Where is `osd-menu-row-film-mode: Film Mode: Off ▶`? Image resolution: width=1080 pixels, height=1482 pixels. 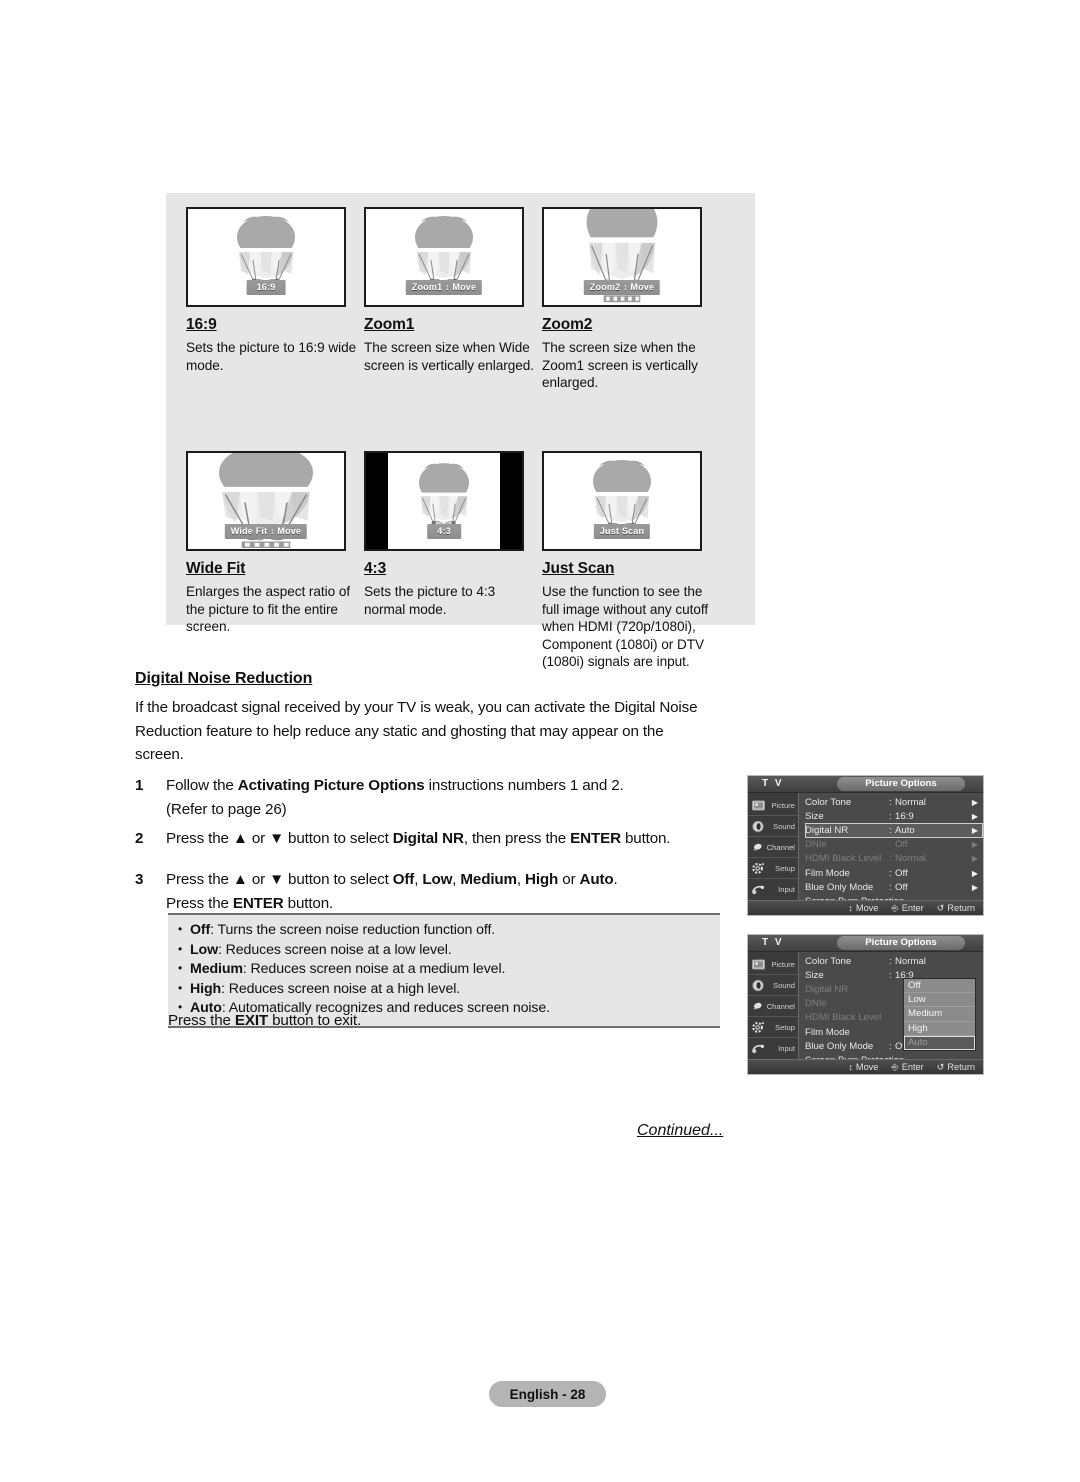 osd-menu-row-film-mode: Film Mode: Off ▶ is located at coordinates (894, 873).